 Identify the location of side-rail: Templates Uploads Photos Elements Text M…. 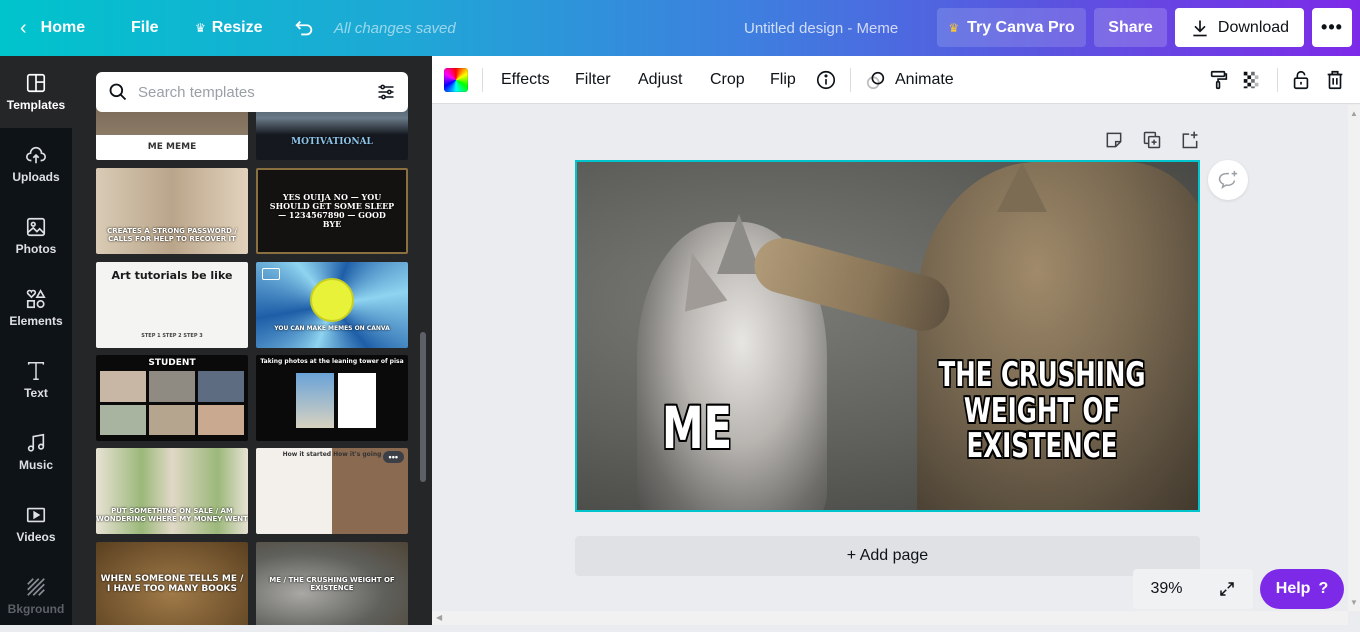
(36, 340).